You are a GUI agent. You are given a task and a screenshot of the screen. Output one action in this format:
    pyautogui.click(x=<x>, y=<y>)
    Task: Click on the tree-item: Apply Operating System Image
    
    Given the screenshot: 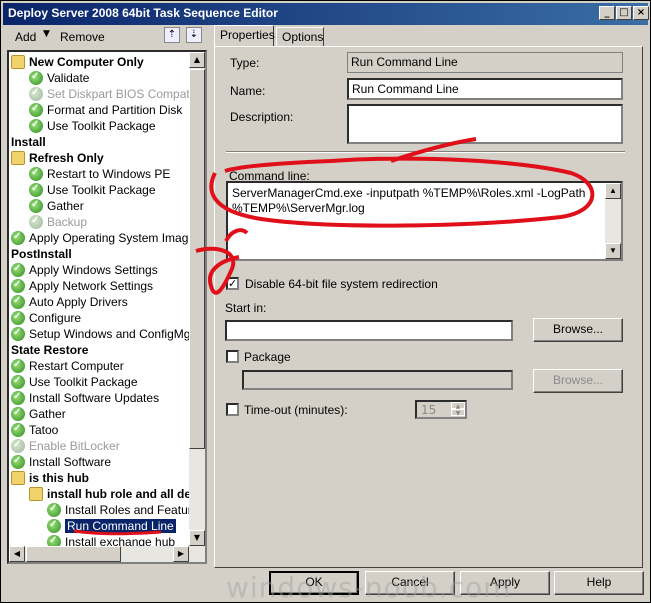 What is the action you would take?
    pyautogui.click(x=103, y=237)
    